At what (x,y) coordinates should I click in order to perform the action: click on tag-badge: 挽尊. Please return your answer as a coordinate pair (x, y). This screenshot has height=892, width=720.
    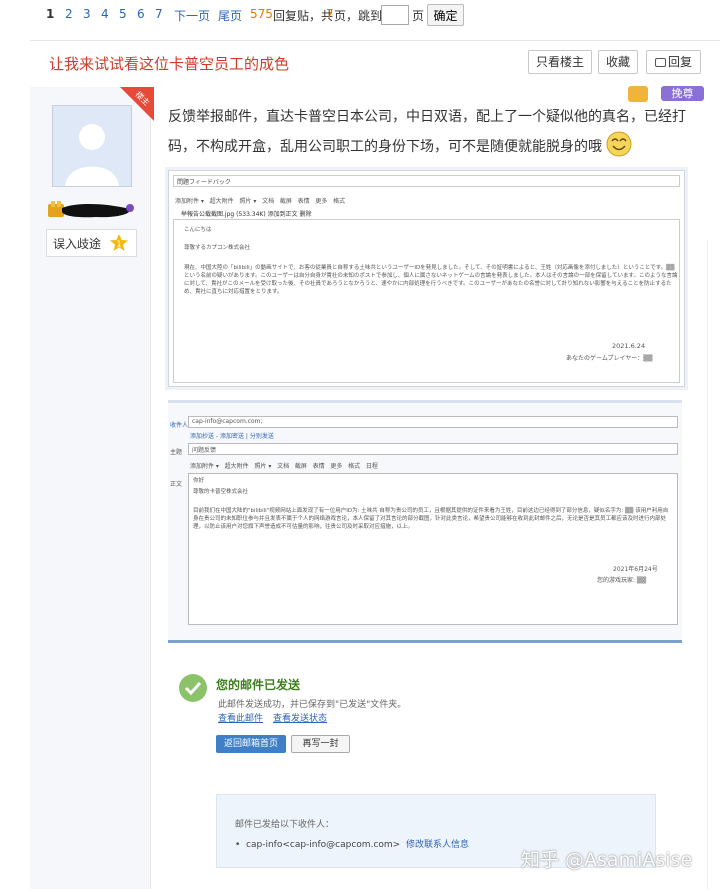
    Looking at the image, I should click on (682, 93).